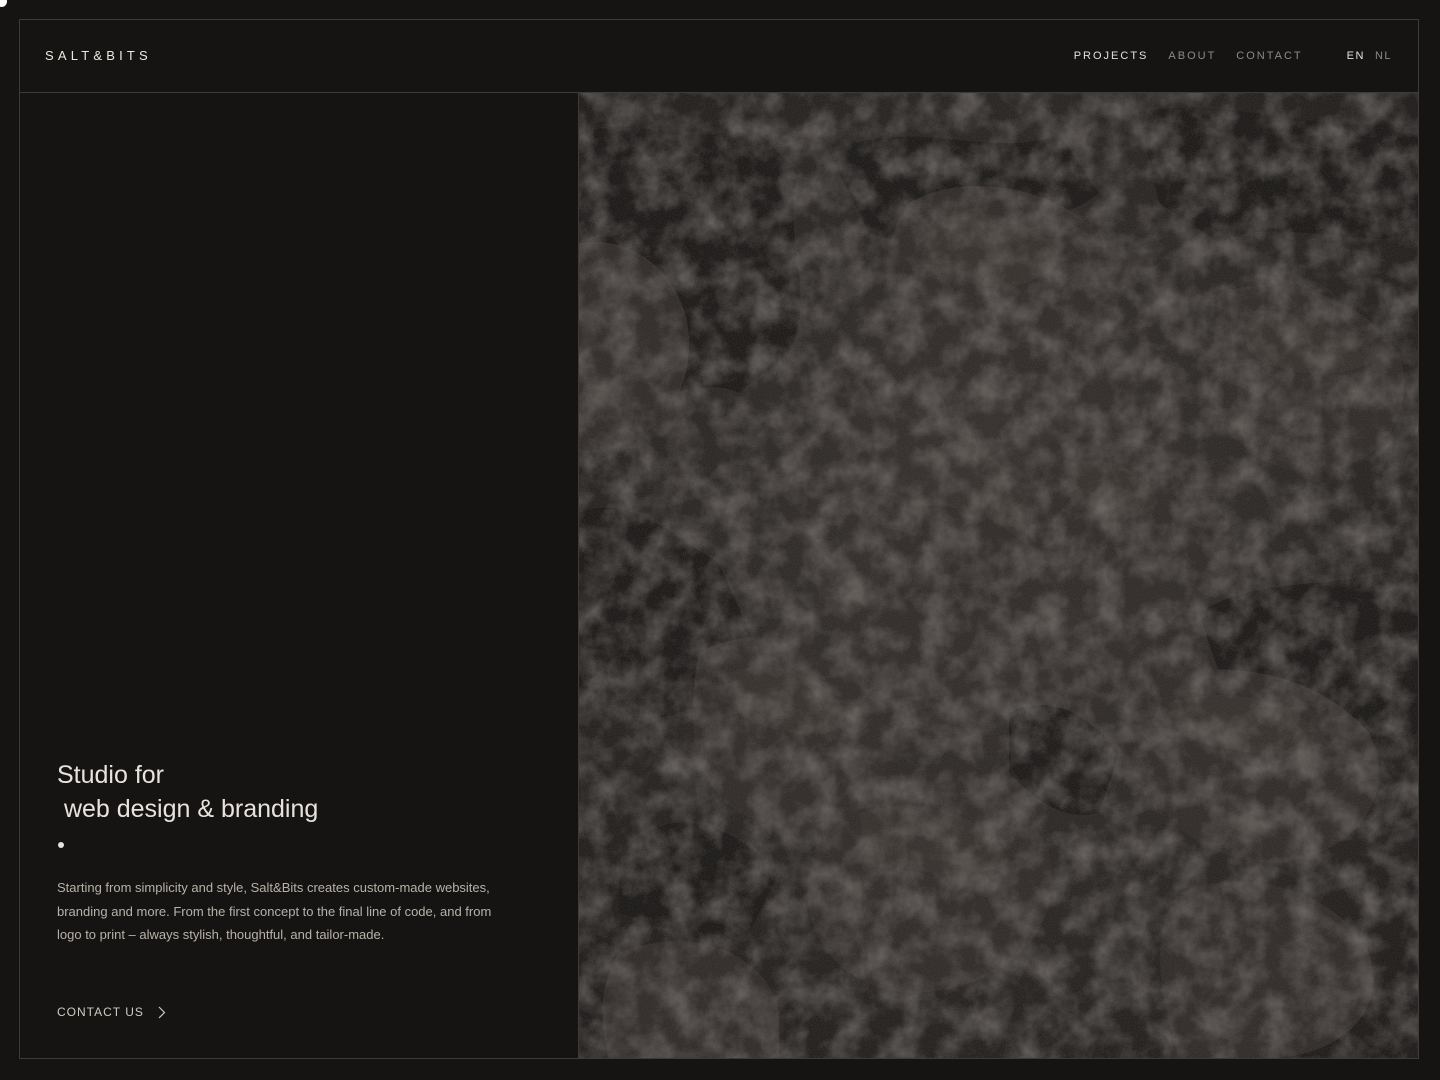 The height and width of the screenshot is (1080, 1440). I want to click on main-nav: PROJECTS ABOUT CONTACT EN NL, so click(1223, 56).